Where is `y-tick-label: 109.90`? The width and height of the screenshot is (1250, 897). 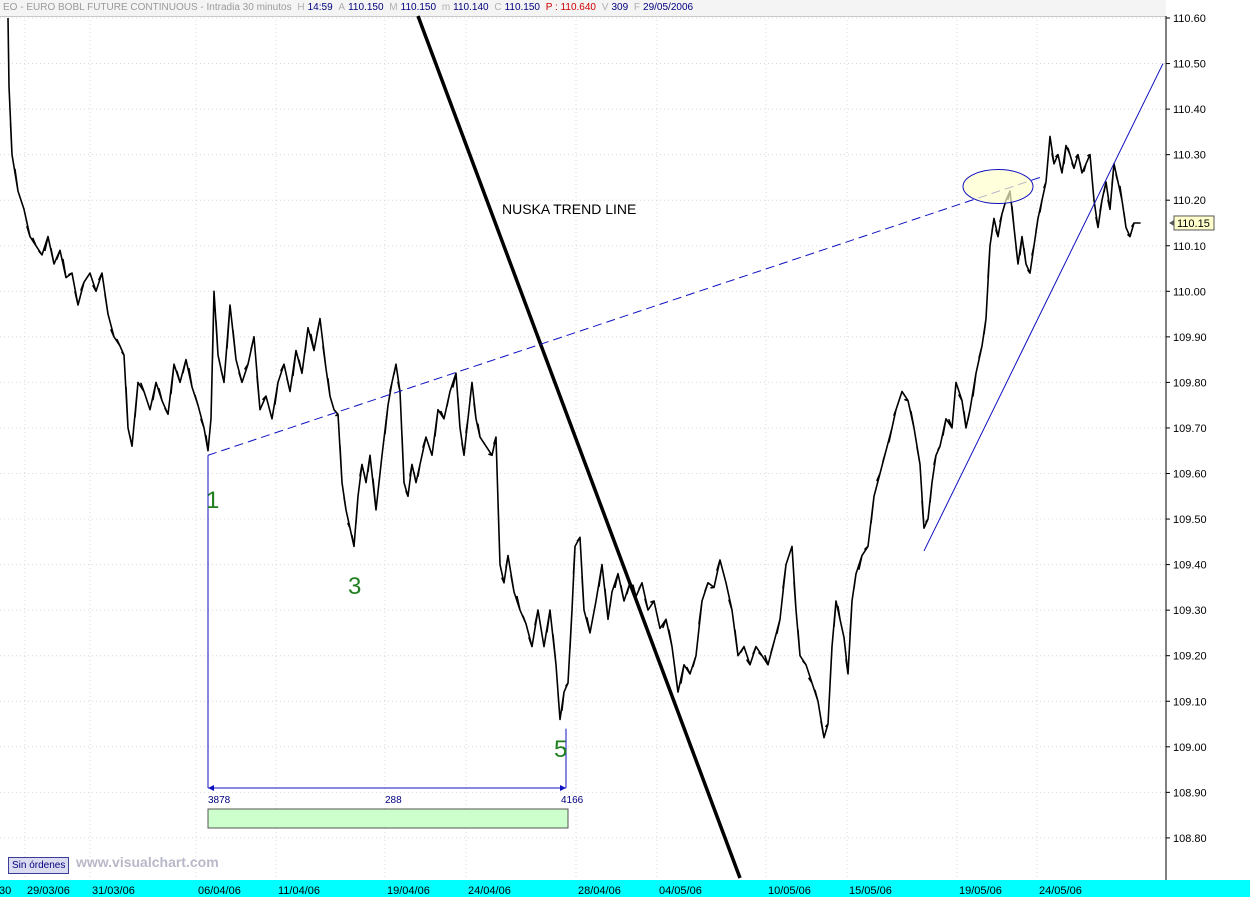
y-tick-label: 109.90 is located at coordinates (1190, 338).